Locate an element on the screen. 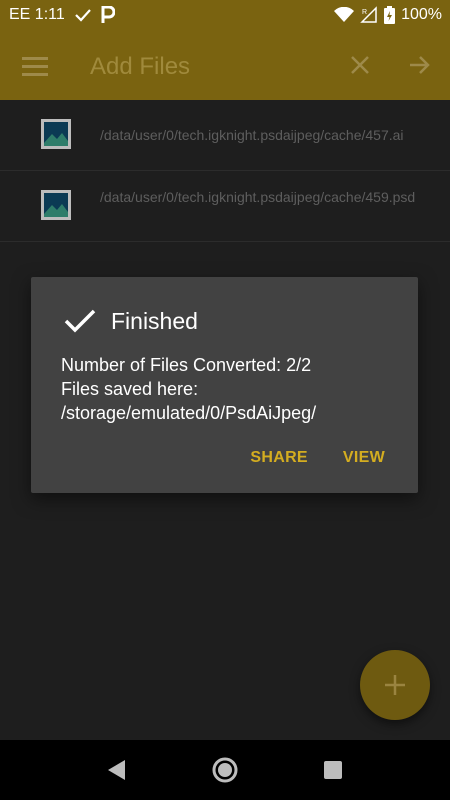  arrow-forward-icon is located at coordinates (420, 65).